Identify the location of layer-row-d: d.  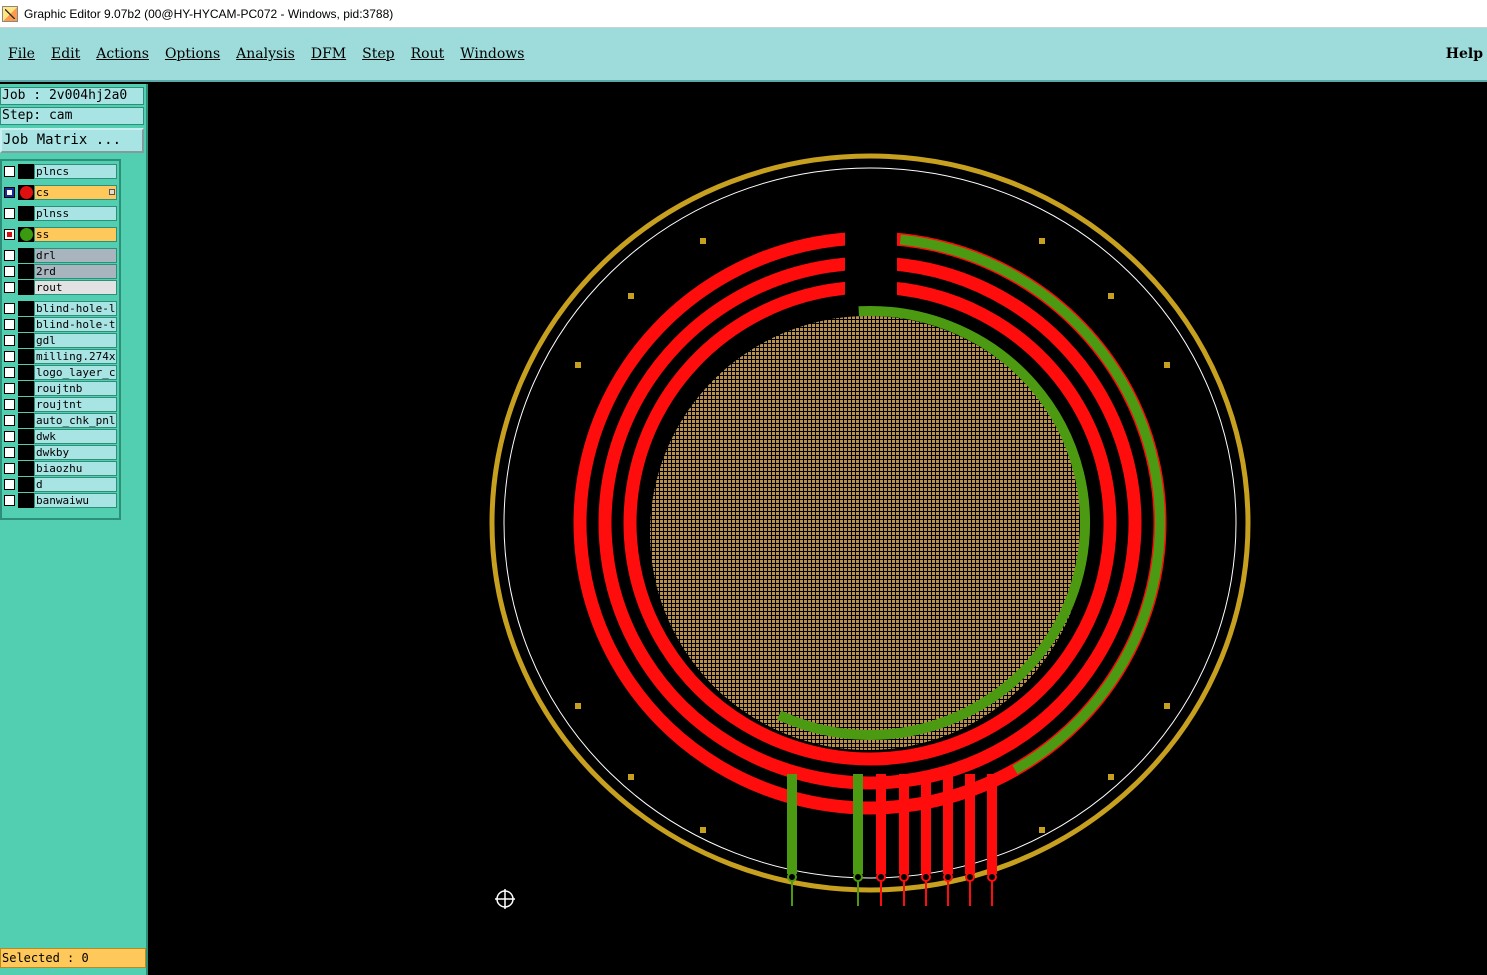
(60, 484).